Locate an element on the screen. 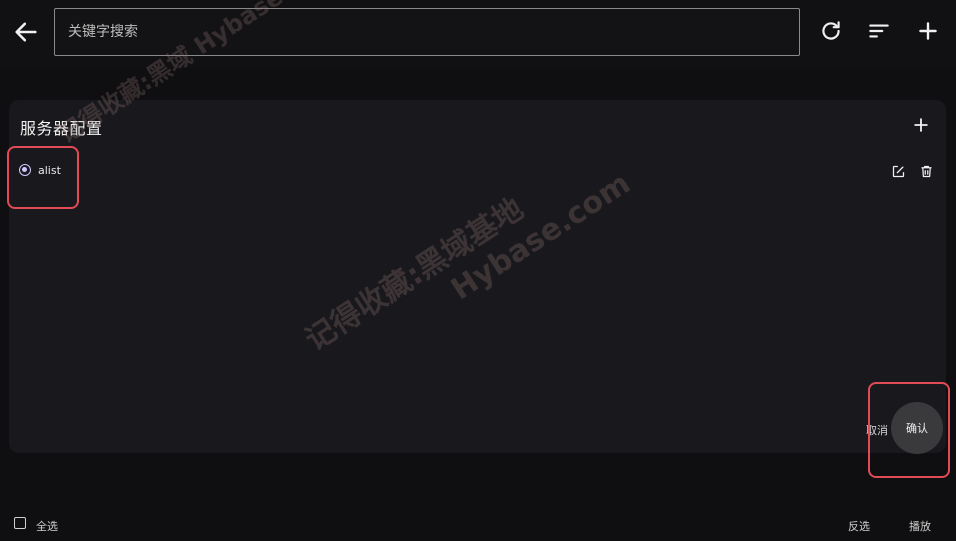 The image size is (956, 541). highlight-server-item is located at coordinates (43, 177).